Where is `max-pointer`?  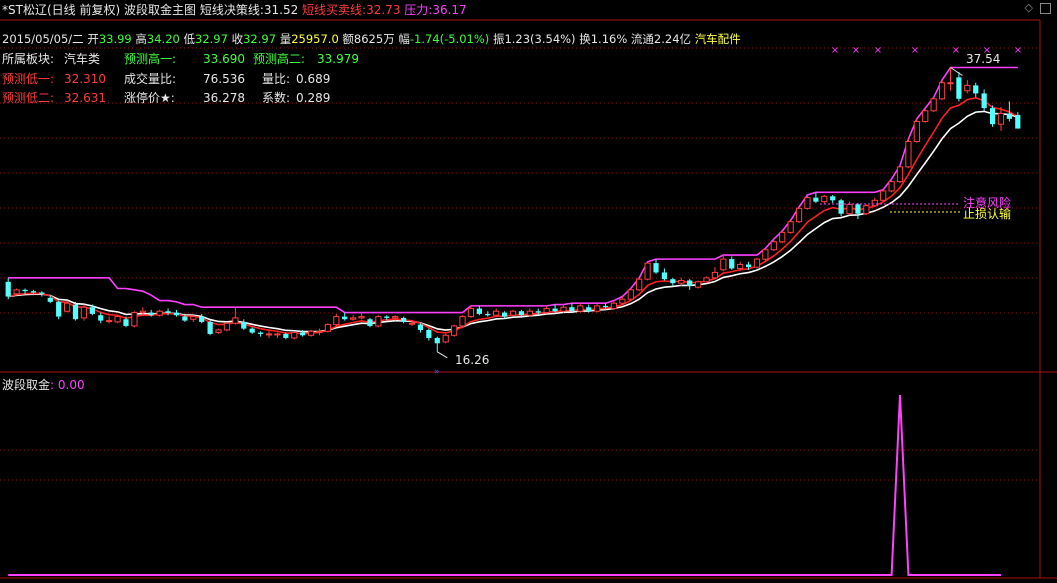
max-pointer is located at coordinates (956, 71).